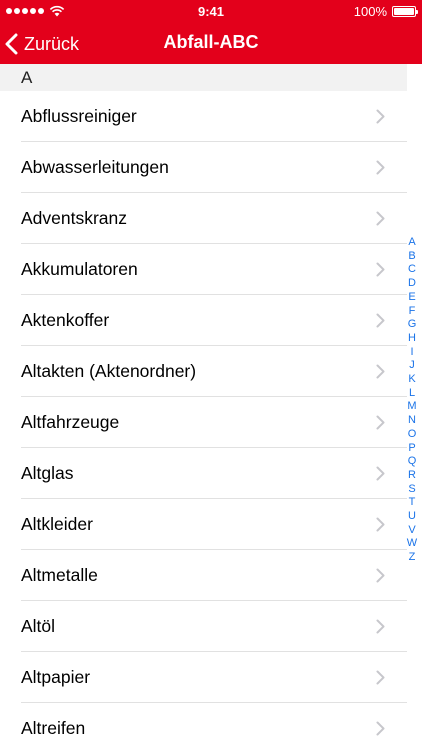 The height and width of the screenshot is (750, 422). What do you see at coordinates (203, 524) in the screenshot?
I see `list-item: Altkleider` at bounding box center [203, 524].